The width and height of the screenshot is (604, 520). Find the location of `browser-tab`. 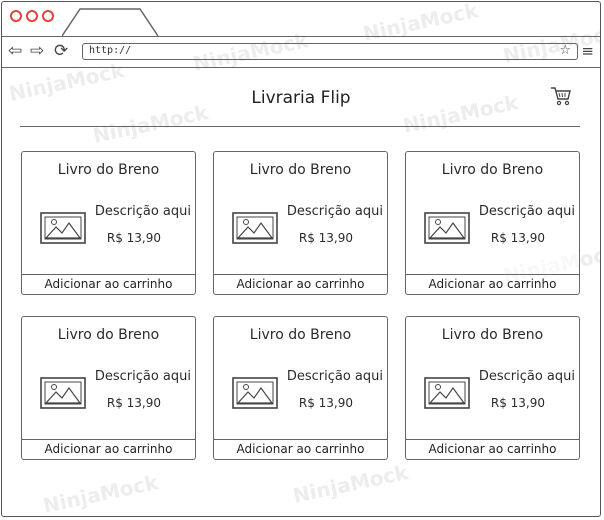

browser-tab is located at coordinates (112, 22).